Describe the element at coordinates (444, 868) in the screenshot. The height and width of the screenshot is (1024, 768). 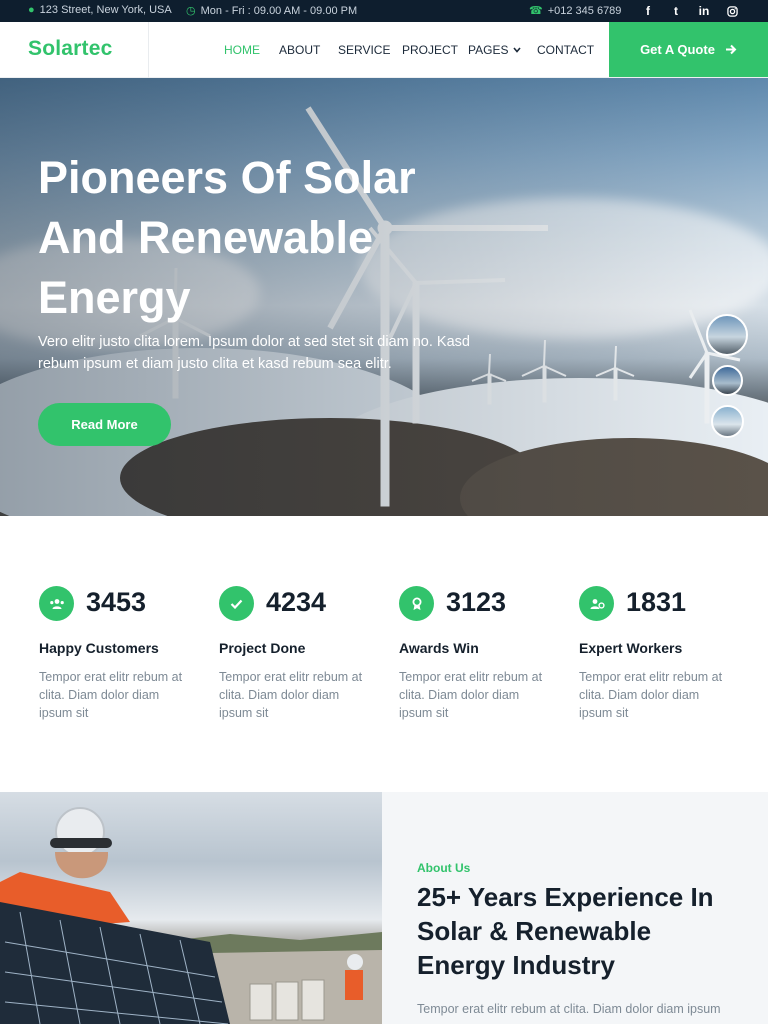
I see `about-kicker: About Us` at that location.